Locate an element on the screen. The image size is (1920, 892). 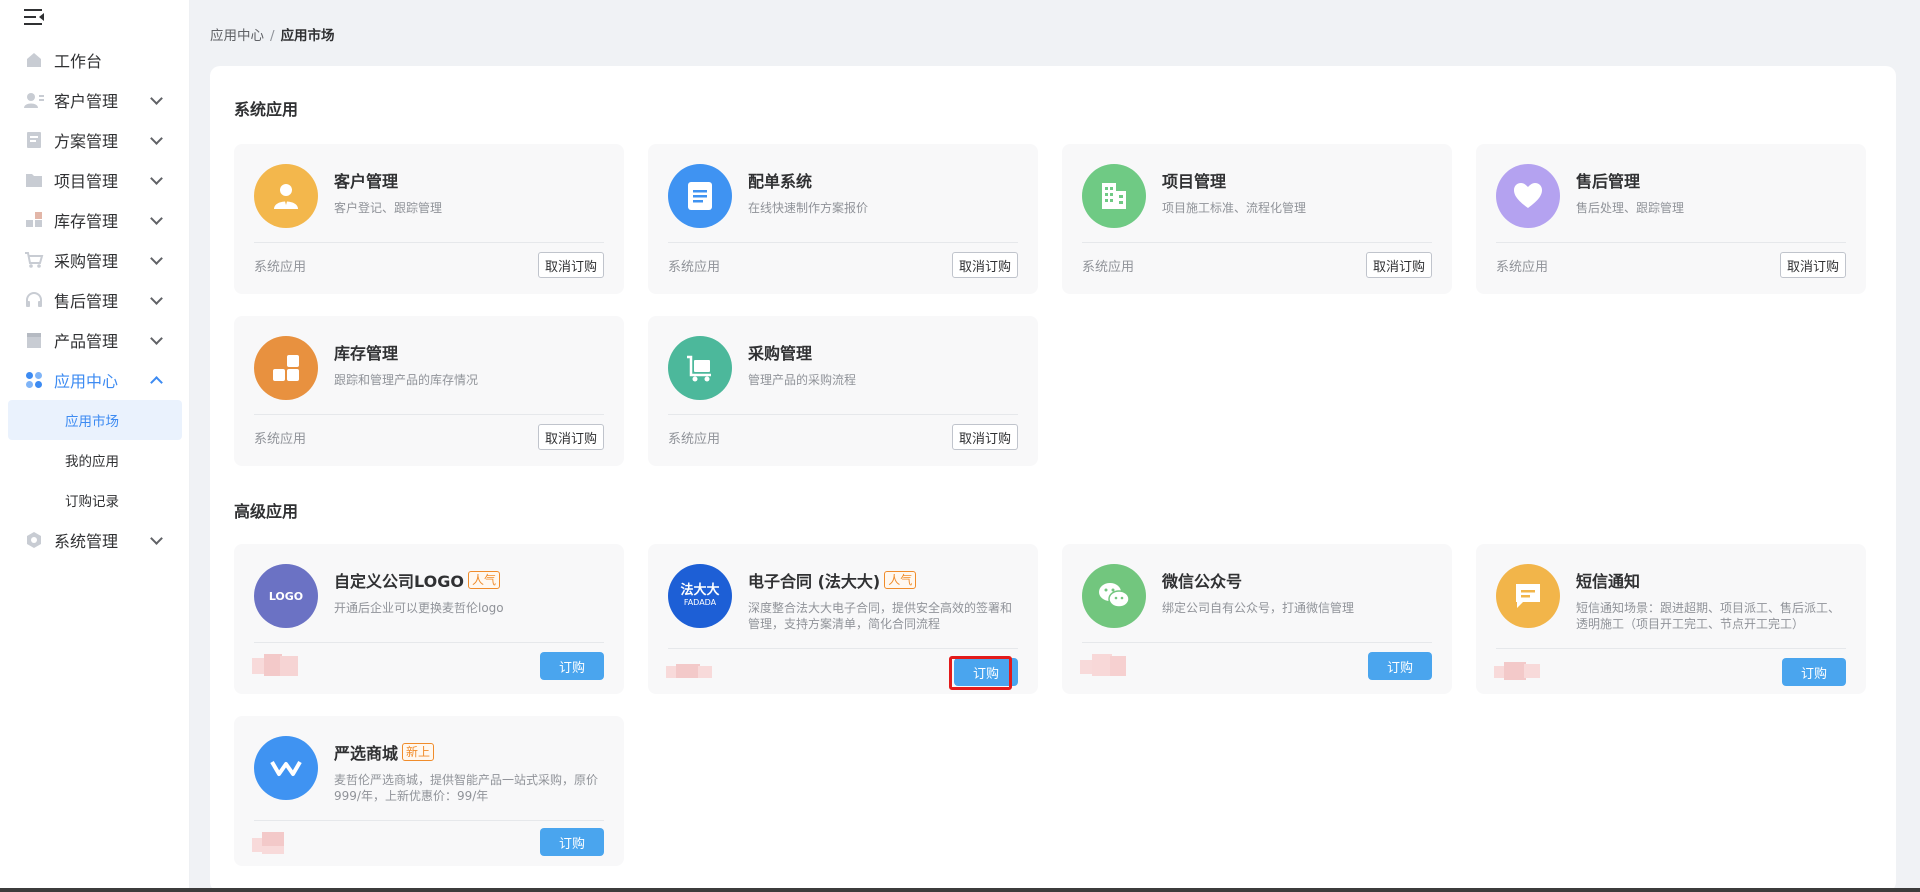
app-description: 管理产品的采购流程 is located at coordinates (802, 380).